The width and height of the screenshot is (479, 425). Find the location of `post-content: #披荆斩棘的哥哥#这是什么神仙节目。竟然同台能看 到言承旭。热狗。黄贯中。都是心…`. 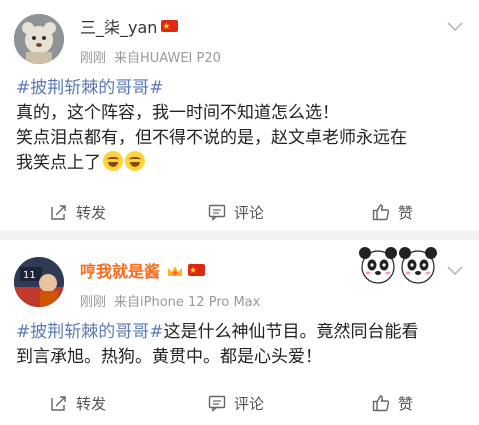

post-content: #披荆斩棘的哥哥#这是什么神仙节目。竟然同台能看 到言承旭。热狗。黄贯中。都是心… is located at coordinates (241, 345).